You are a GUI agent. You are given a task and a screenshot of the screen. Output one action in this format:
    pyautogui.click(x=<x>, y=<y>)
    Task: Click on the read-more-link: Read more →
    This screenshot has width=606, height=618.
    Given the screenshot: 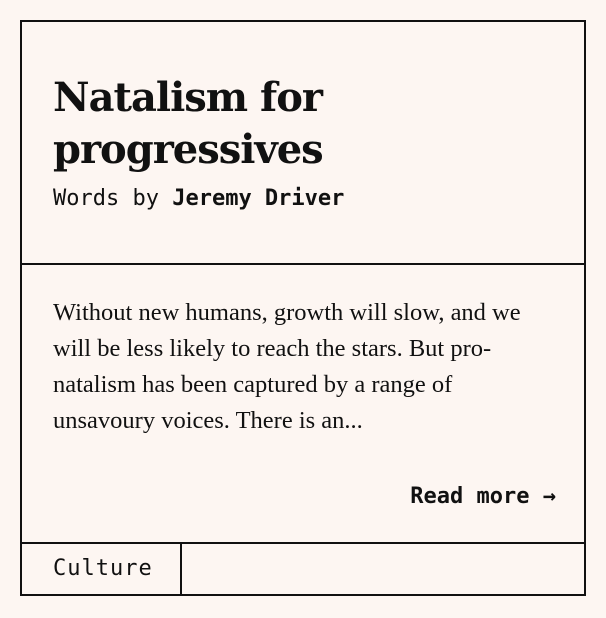 What is the action you would take?
    pyautogui.click(x=483, y=497)
    